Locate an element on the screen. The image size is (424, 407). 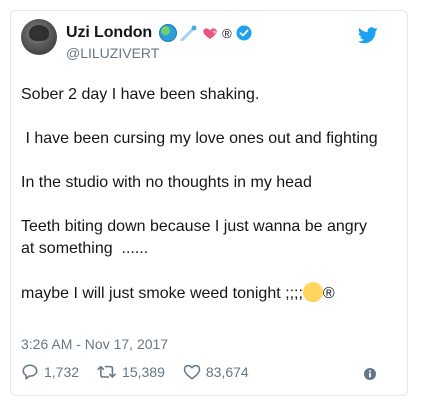
author-display-name: Uzi London is located at coordinates (109, 33).